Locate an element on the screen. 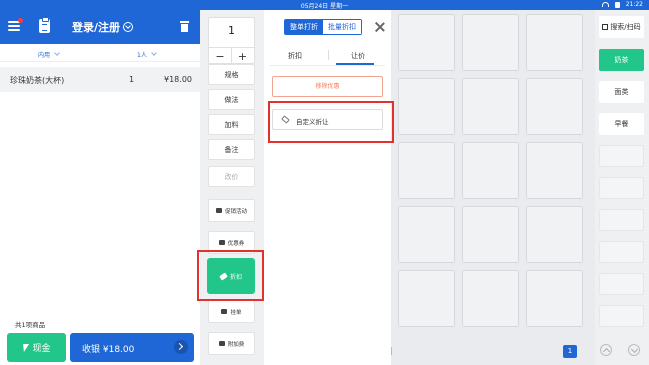  status-date: 05月24日 星期一 is located at coordinates (324, 6).